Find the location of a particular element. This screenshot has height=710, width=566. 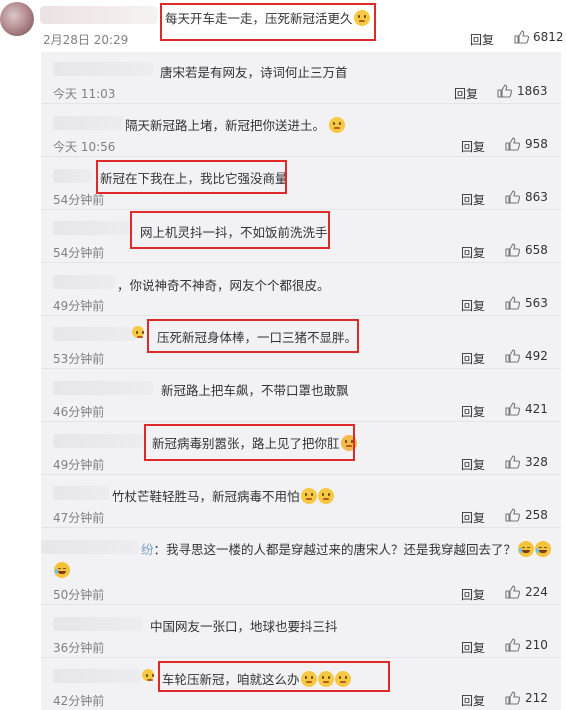

reply-time: 50分钟前 is located at coordinates (79, 595).